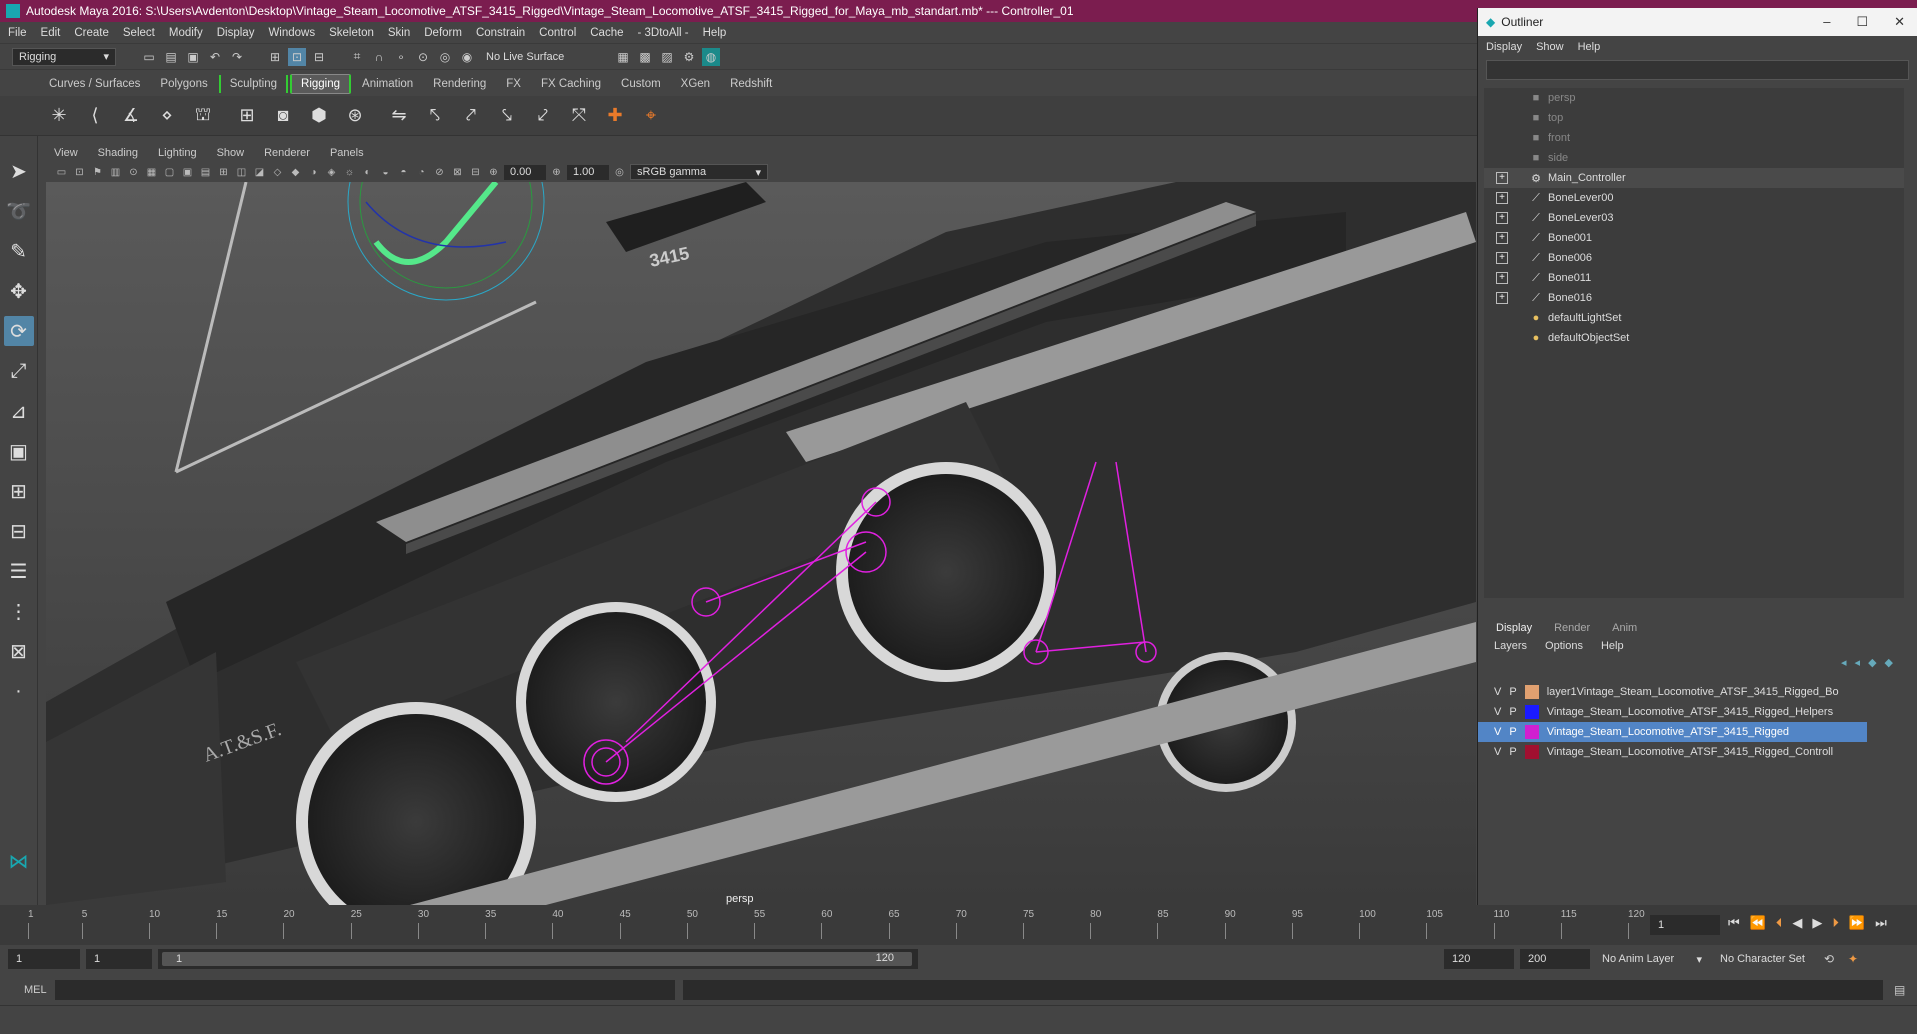 The image size is (1917, 1034). What do you see at coordinates (579, 116) in the screenshot?
I see `parent-constraint-icon: ⤧` at bounding box center [579, 116].